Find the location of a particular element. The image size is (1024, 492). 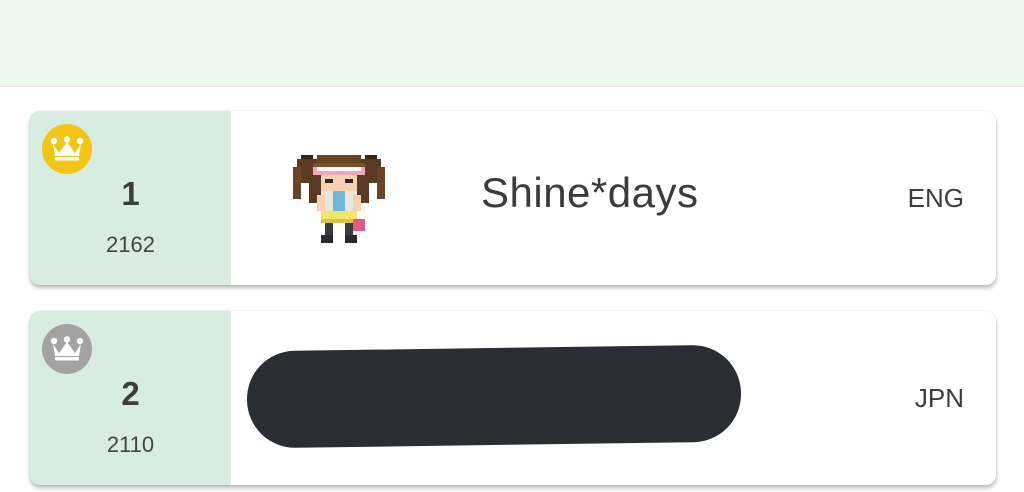

rank-number: 2 is located at coordinates (130, 393).